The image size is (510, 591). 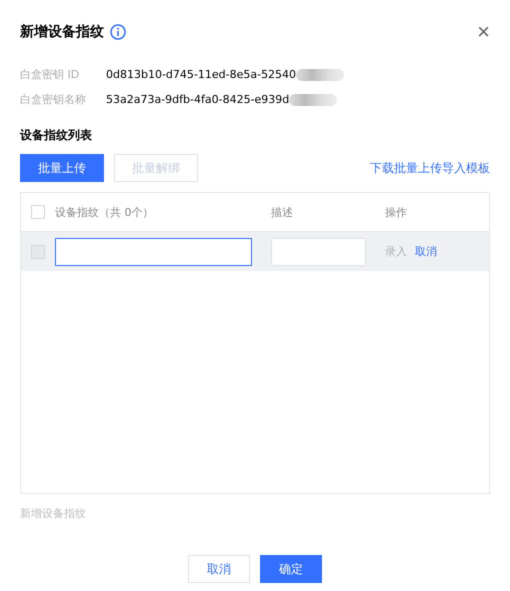 What do you see at coordinates (291, 569) in the screenshot?
I see `confirm-button: 确定` at bounding box center [291, 569].